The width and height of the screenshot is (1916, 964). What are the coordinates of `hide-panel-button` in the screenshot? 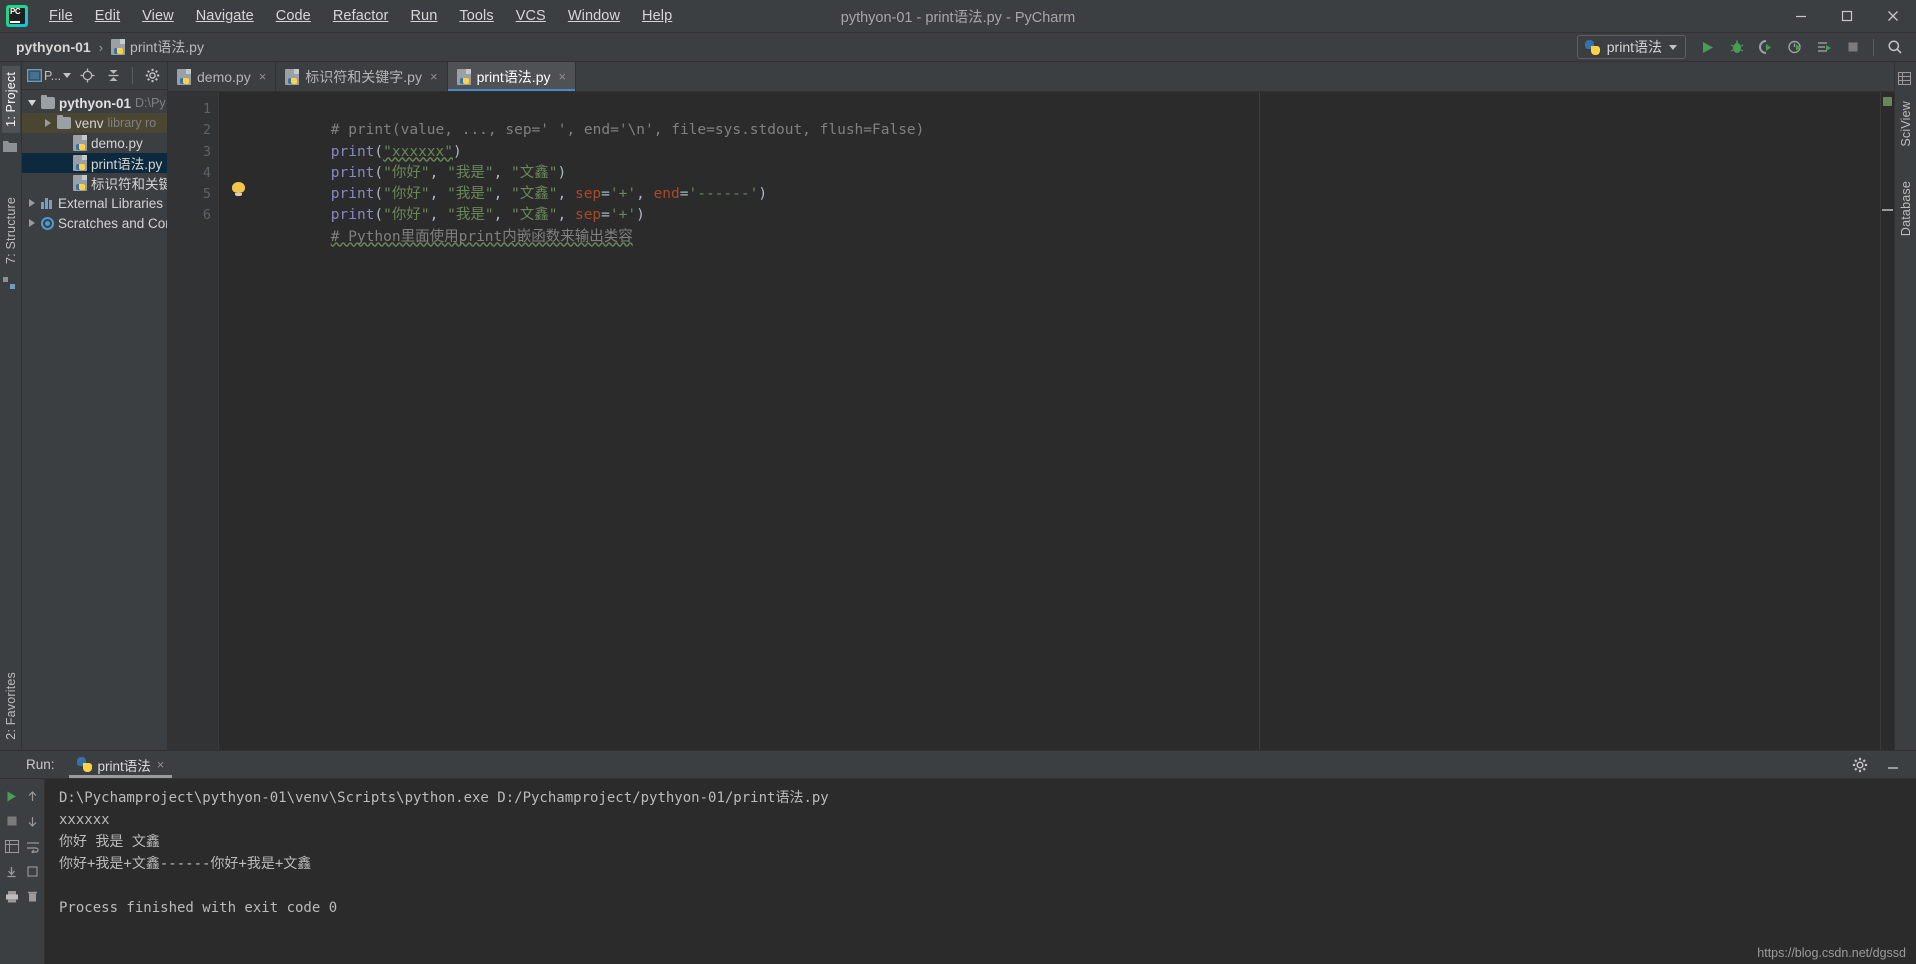 It's located at (1892, 765).